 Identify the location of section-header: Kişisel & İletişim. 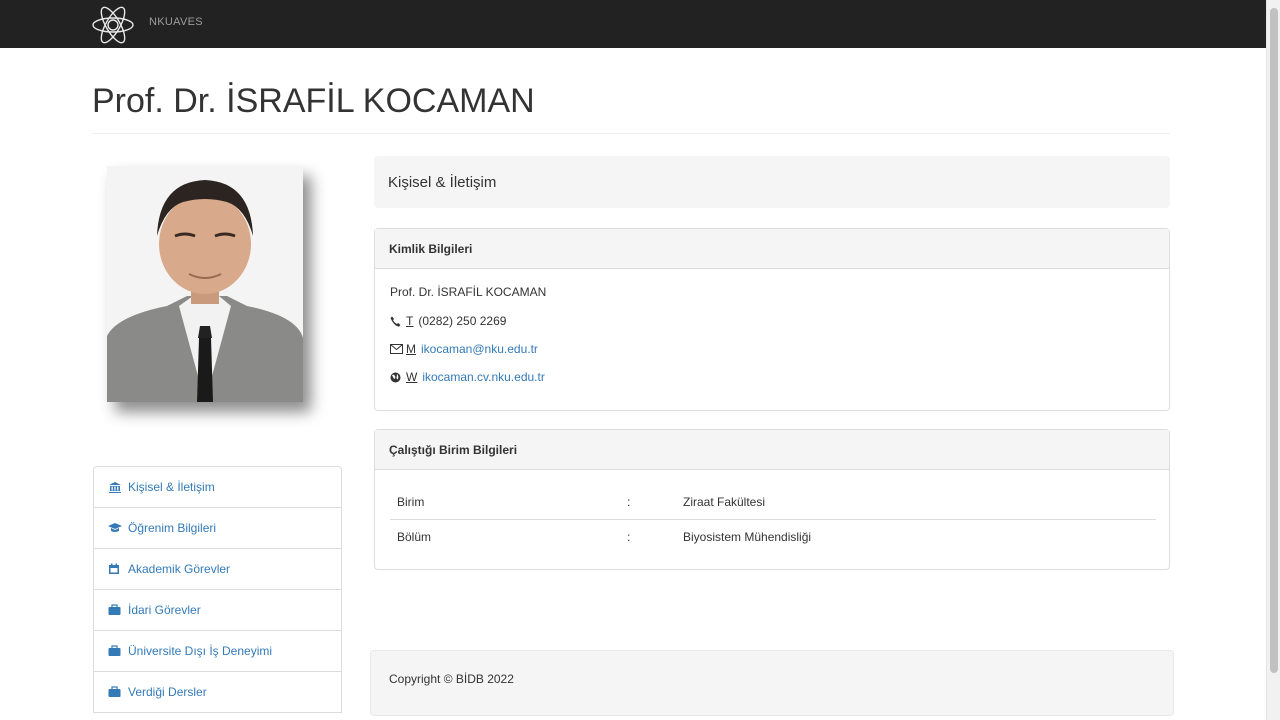
(772, 182).